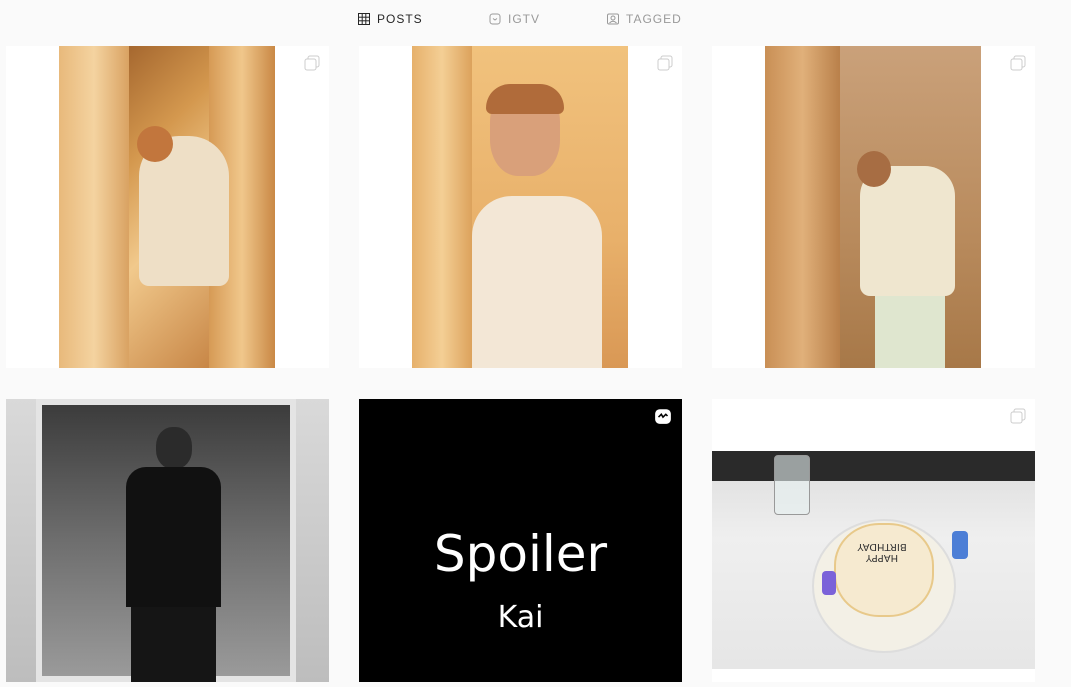 The image size is (1071, 687). I want to click on post-photo: HAPPY BIRTHDAY, so click(873, 560).